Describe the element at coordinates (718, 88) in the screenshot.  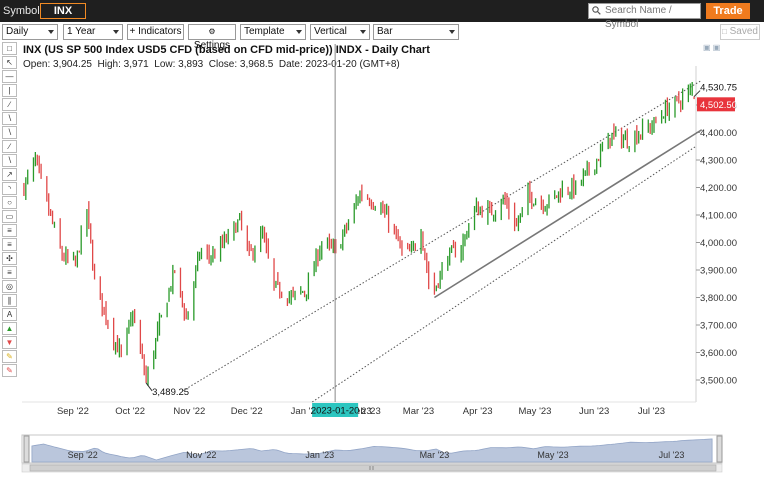
I see `high-label: 4,530.75` at that location.